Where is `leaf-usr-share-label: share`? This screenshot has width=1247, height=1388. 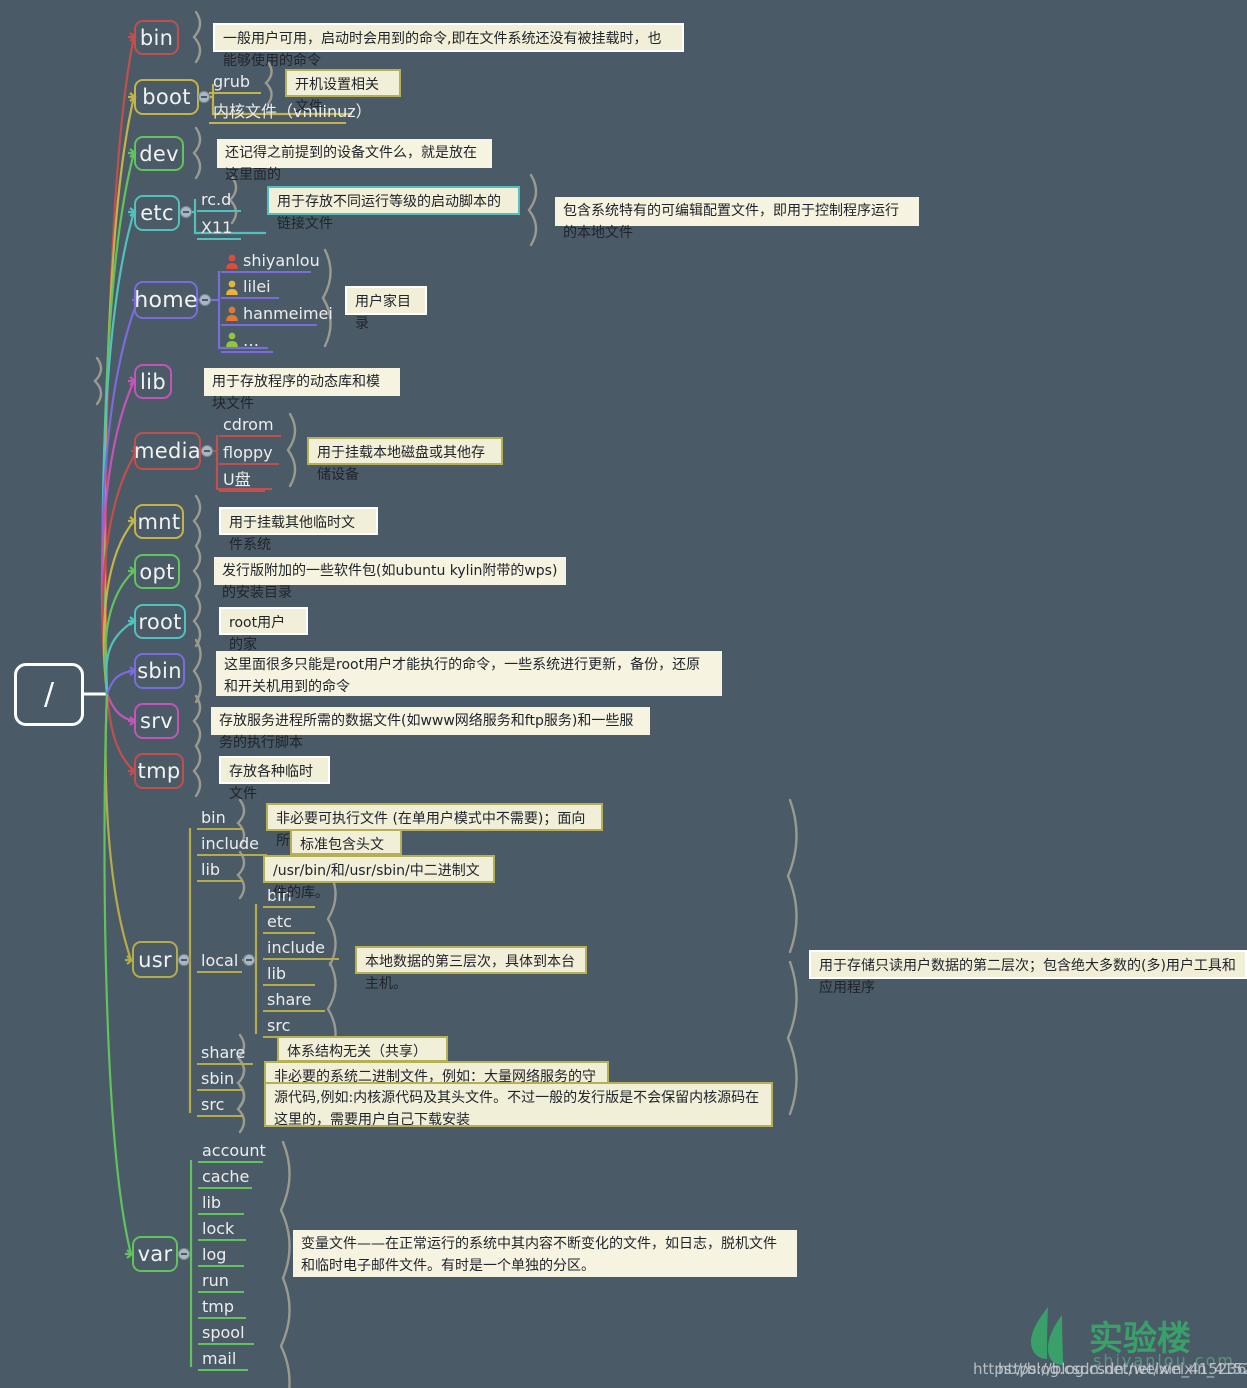 leaf-usr-share-label: share is located at coordinates (223, 1052).